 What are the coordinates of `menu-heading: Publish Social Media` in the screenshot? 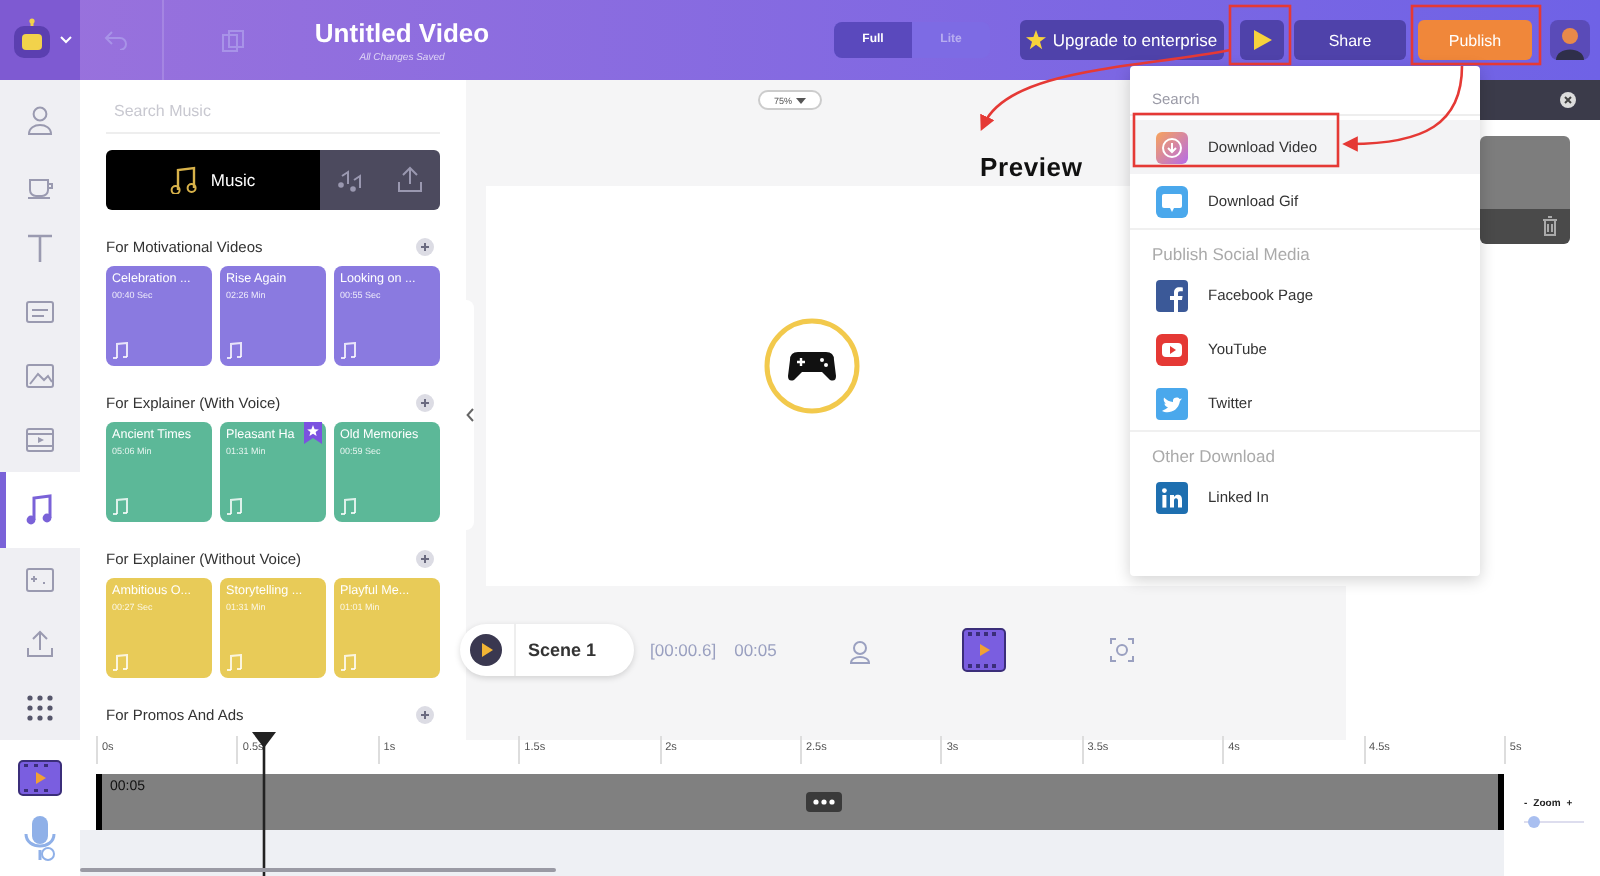 It's located at (1305, 248).